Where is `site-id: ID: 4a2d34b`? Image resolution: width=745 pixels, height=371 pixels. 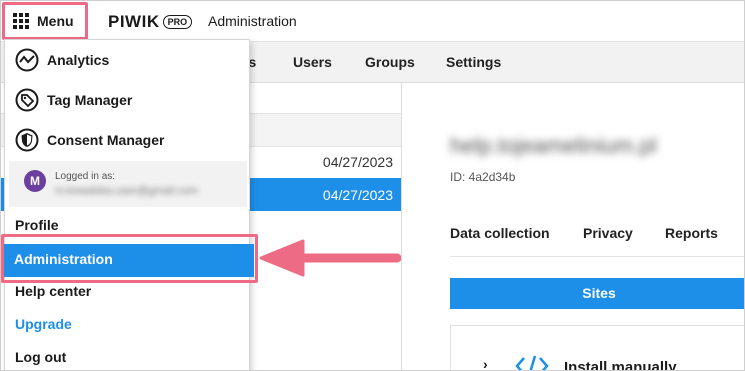 site-id: ID: 4a2d34b is located at coordinates (483, 177).